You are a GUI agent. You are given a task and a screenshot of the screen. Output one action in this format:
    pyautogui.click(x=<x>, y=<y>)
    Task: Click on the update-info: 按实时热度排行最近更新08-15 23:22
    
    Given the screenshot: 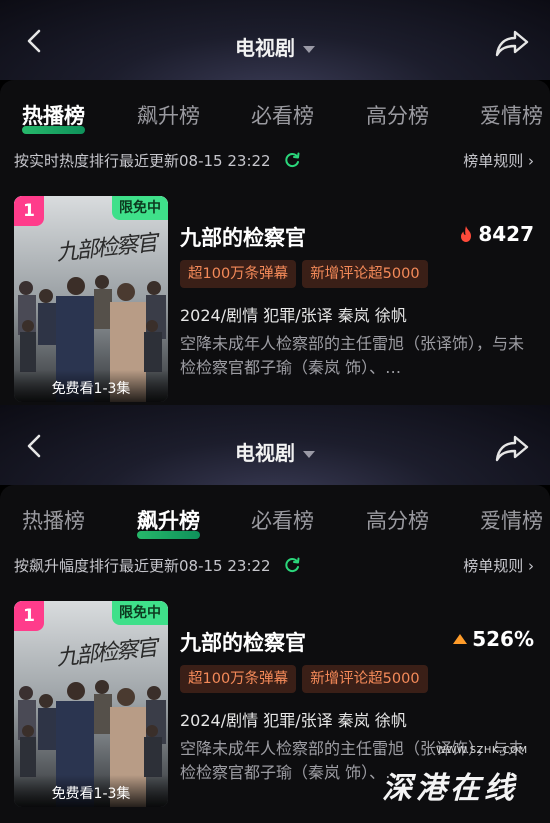 What is the action you would take?
    pyautogui.click(x=157, y=160)
    